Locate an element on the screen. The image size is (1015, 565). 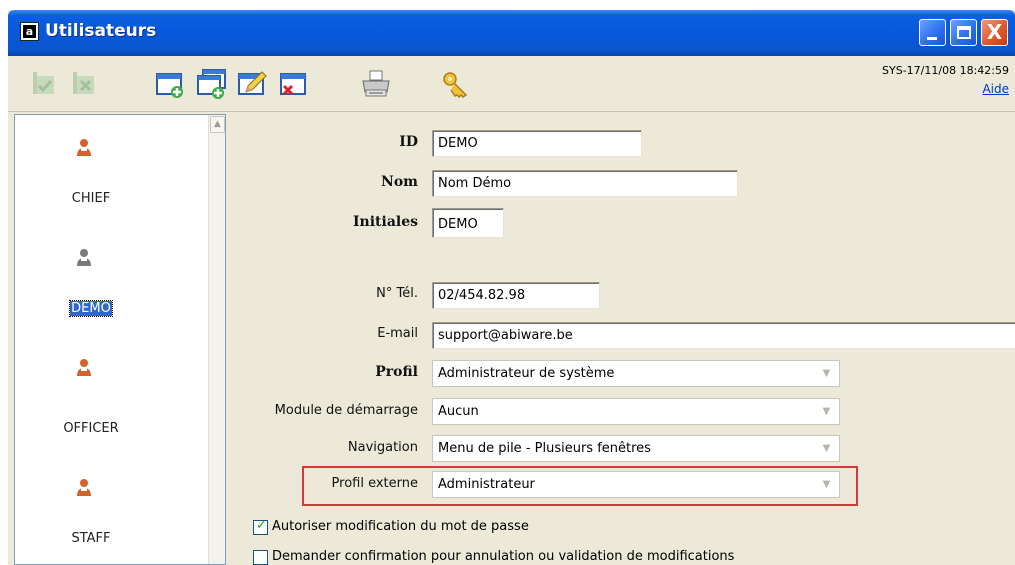
profile-label: Profil is located at coordinates (396, 372).